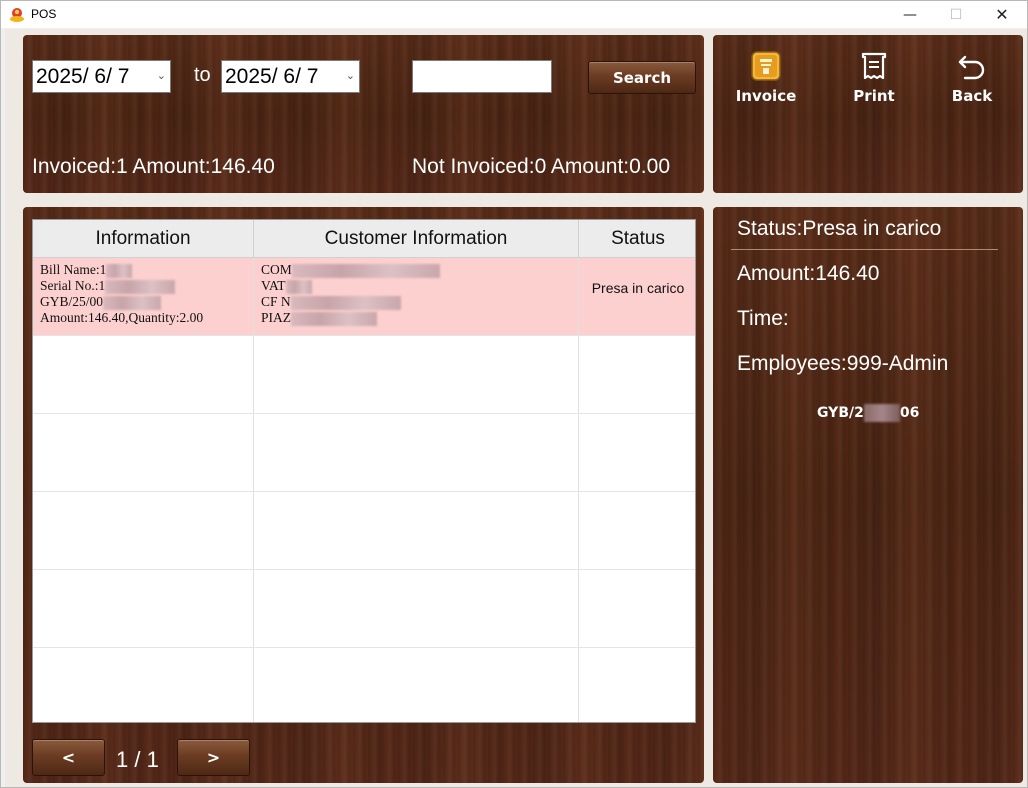 This screenshot has height=788, width=1028. What do you see at coordinates (68, 757) in the screenshot?
I see `previous-page-button: <` at bounding box center [68, 757].